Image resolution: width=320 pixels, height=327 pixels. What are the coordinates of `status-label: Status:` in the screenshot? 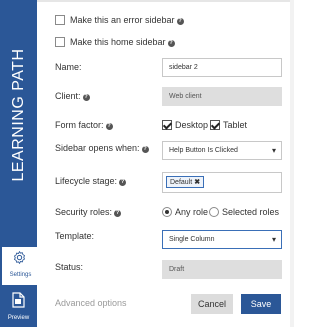 It's located at (69, 267).